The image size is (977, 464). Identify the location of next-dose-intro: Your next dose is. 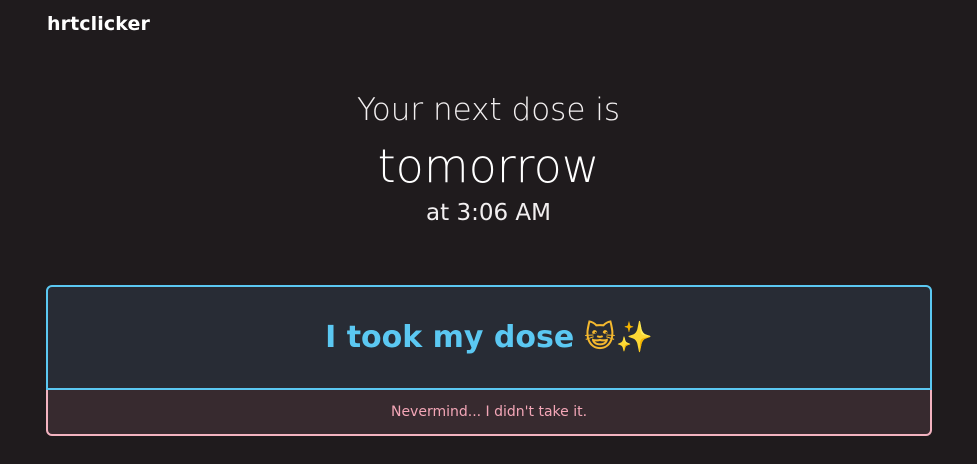
(488, 110).